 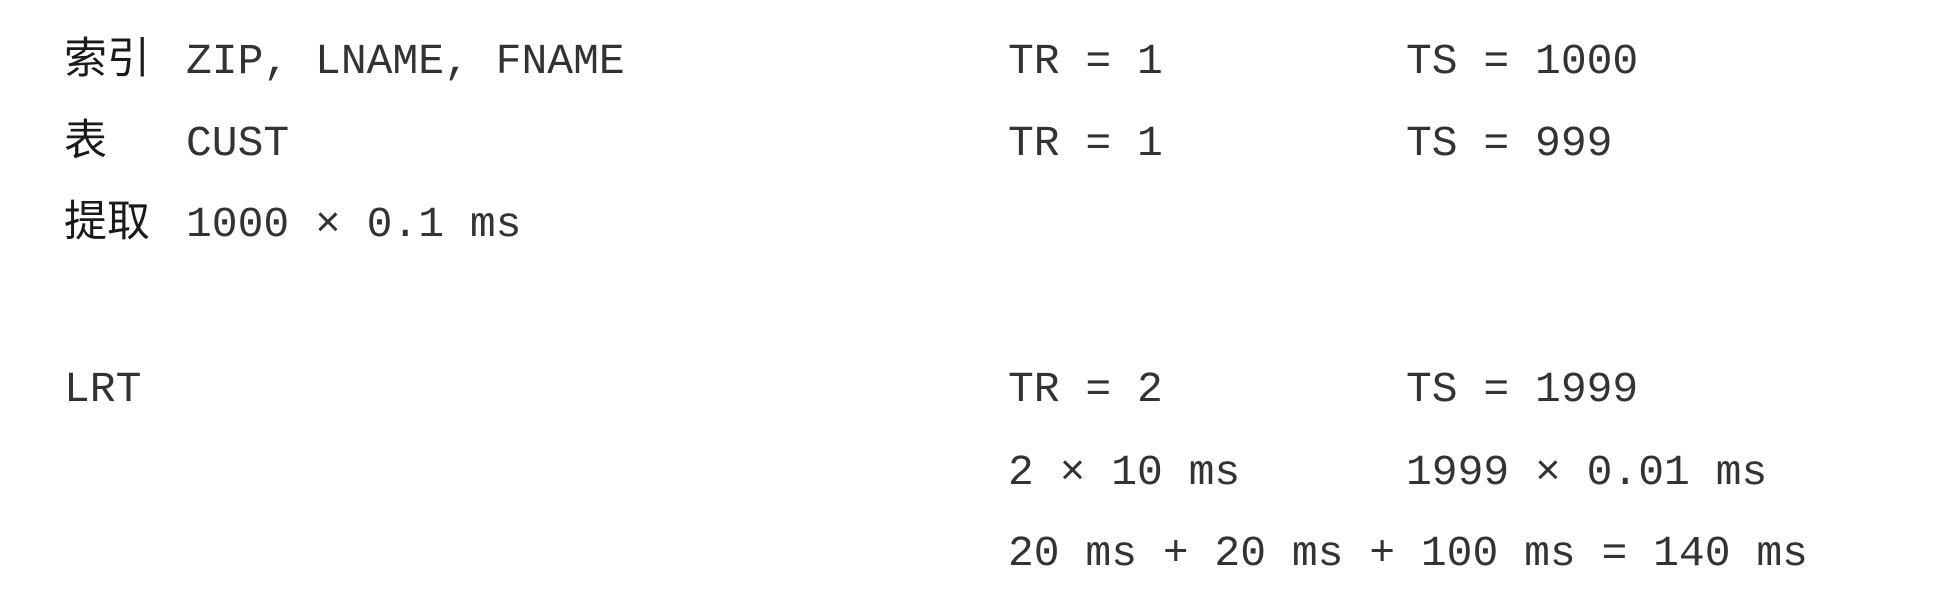 I want to click on lrt-ts-time: 1999 × 0.01 ms, so click(x=1587, y=472).